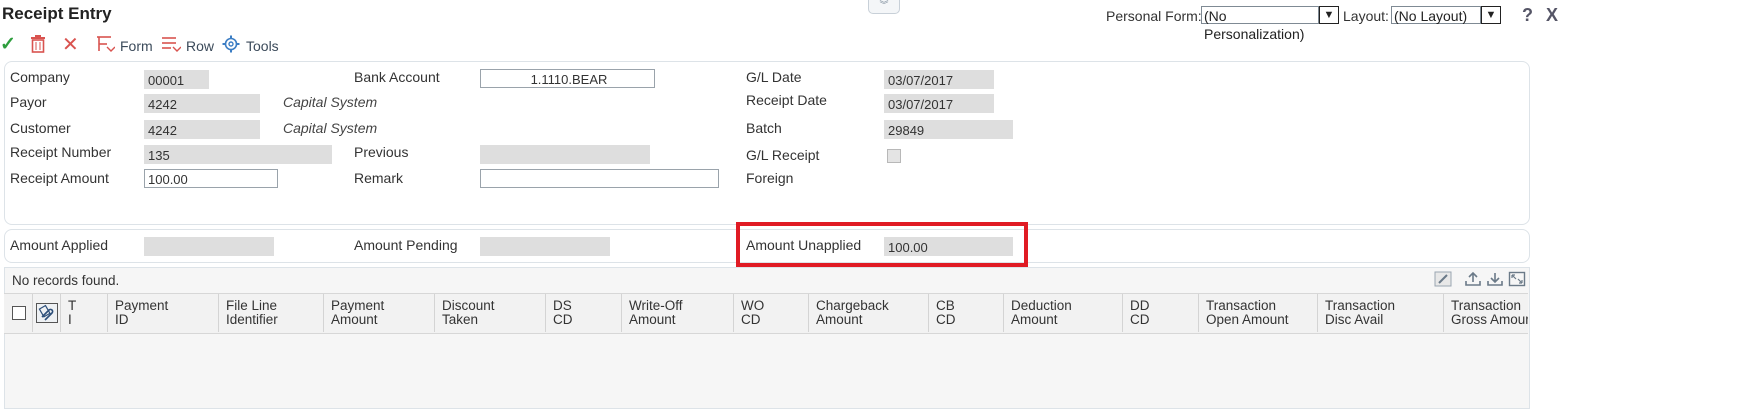  Describe the element at coordinates (948, 129) in the screenshot. I see `batch-field: 29849` at that location.